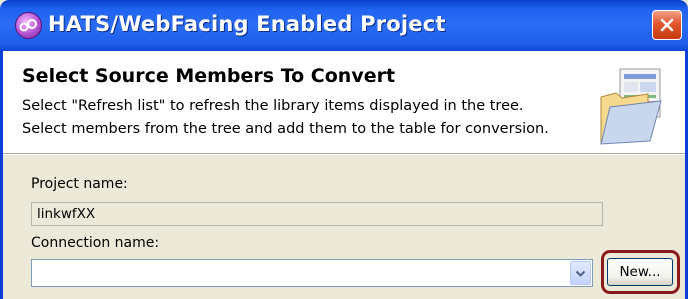 The height and width of the screenshot is (299, 688). Describe the element at coordinates (79, 184) in the screenshot. I see `project-name-label: Project name:` at that location.